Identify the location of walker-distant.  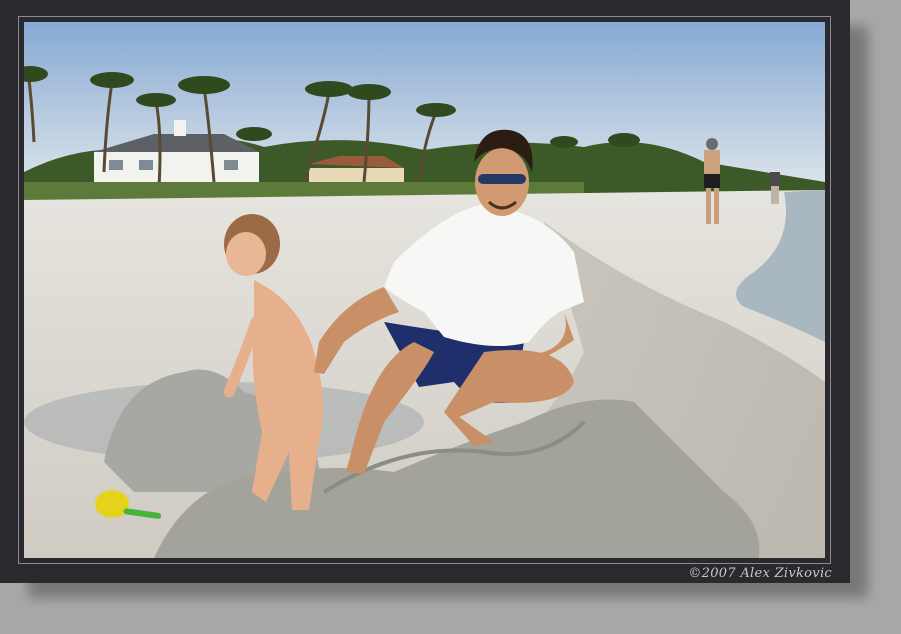
(775, 188).